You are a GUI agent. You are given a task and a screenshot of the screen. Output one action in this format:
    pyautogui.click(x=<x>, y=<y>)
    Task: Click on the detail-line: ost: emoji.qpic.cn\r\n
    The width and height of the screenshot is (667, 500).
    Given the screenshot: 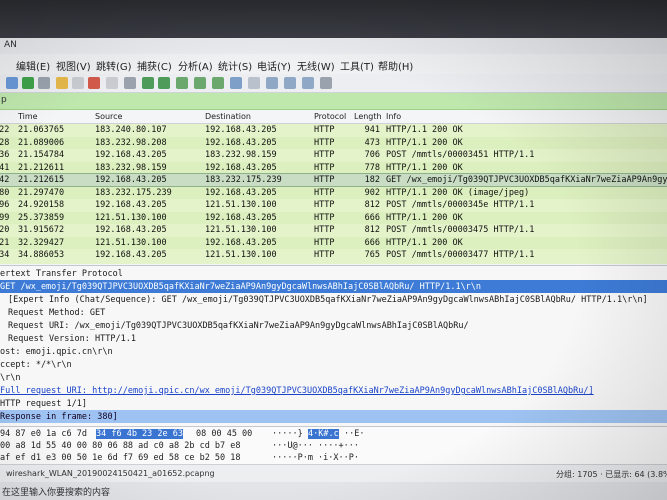 What is the action you would take?
    pyautogui.click(x=333, y=351)
    